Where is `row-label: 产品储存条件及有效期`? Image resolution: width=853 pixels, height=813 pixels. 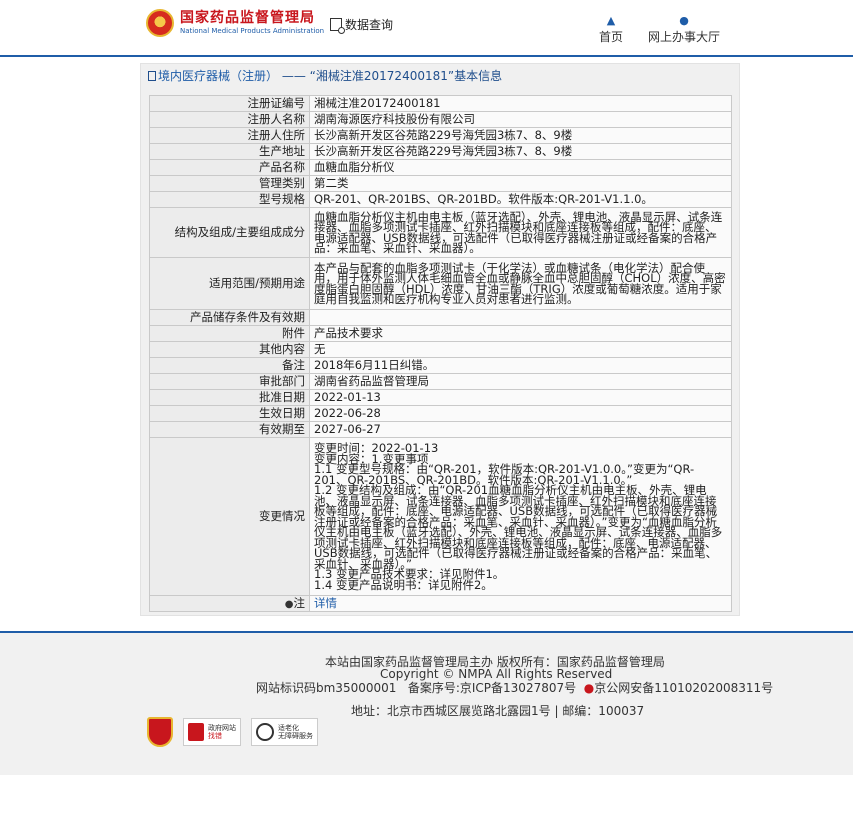 row-label: 产品储存条件及有效期 is located at coordinates (229, 317).